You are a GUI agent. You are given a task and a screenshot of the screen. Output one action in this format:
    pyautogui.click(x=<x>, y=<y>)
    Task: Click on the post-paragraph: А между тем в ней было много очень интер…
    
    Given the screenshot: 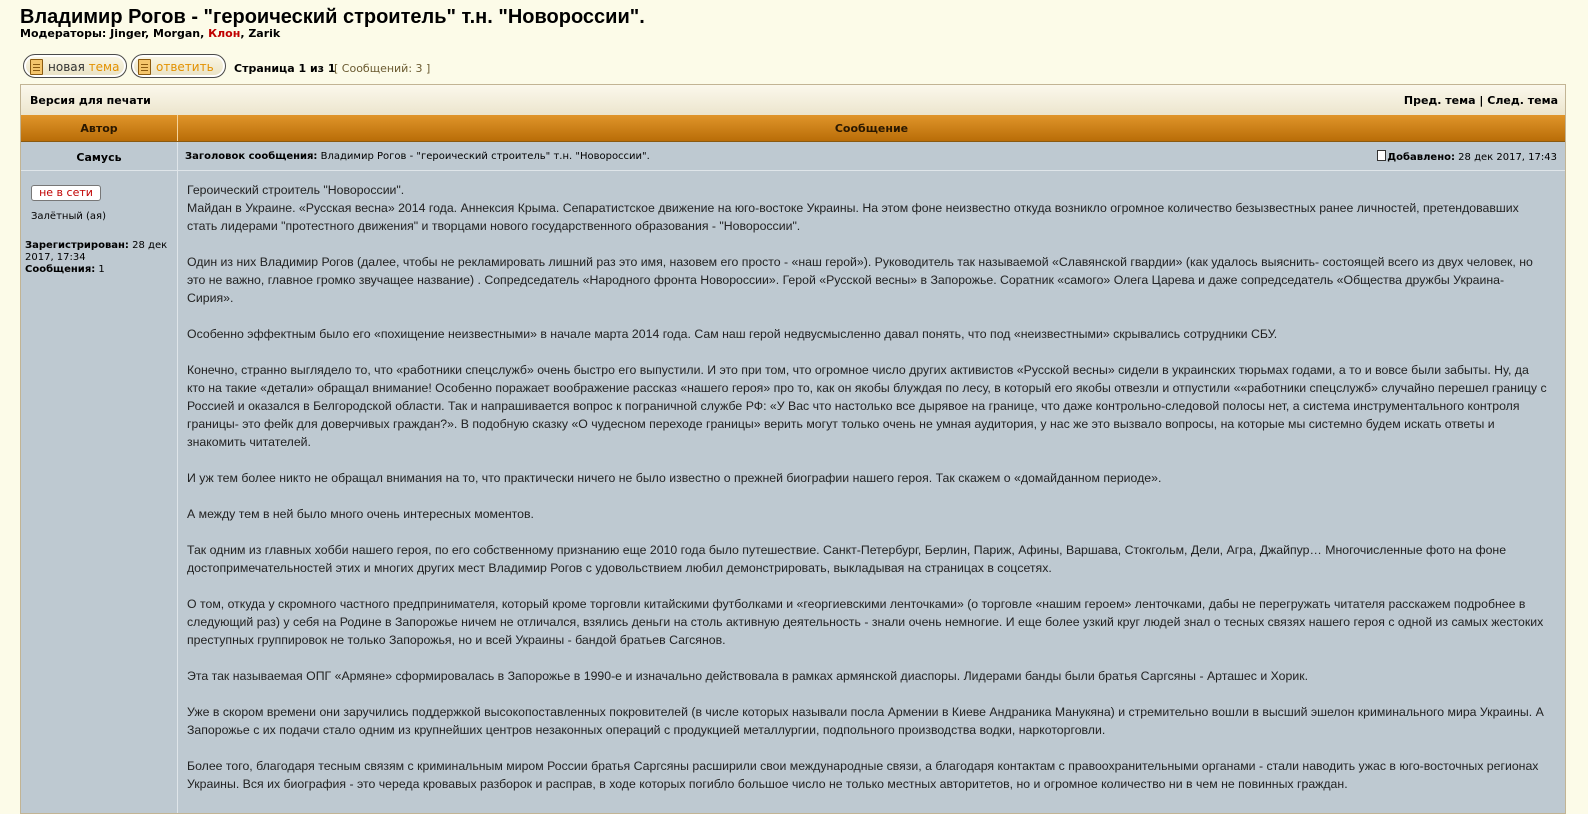 What is the action you would take?
    pyautogui.click(x=360, y=514)
    